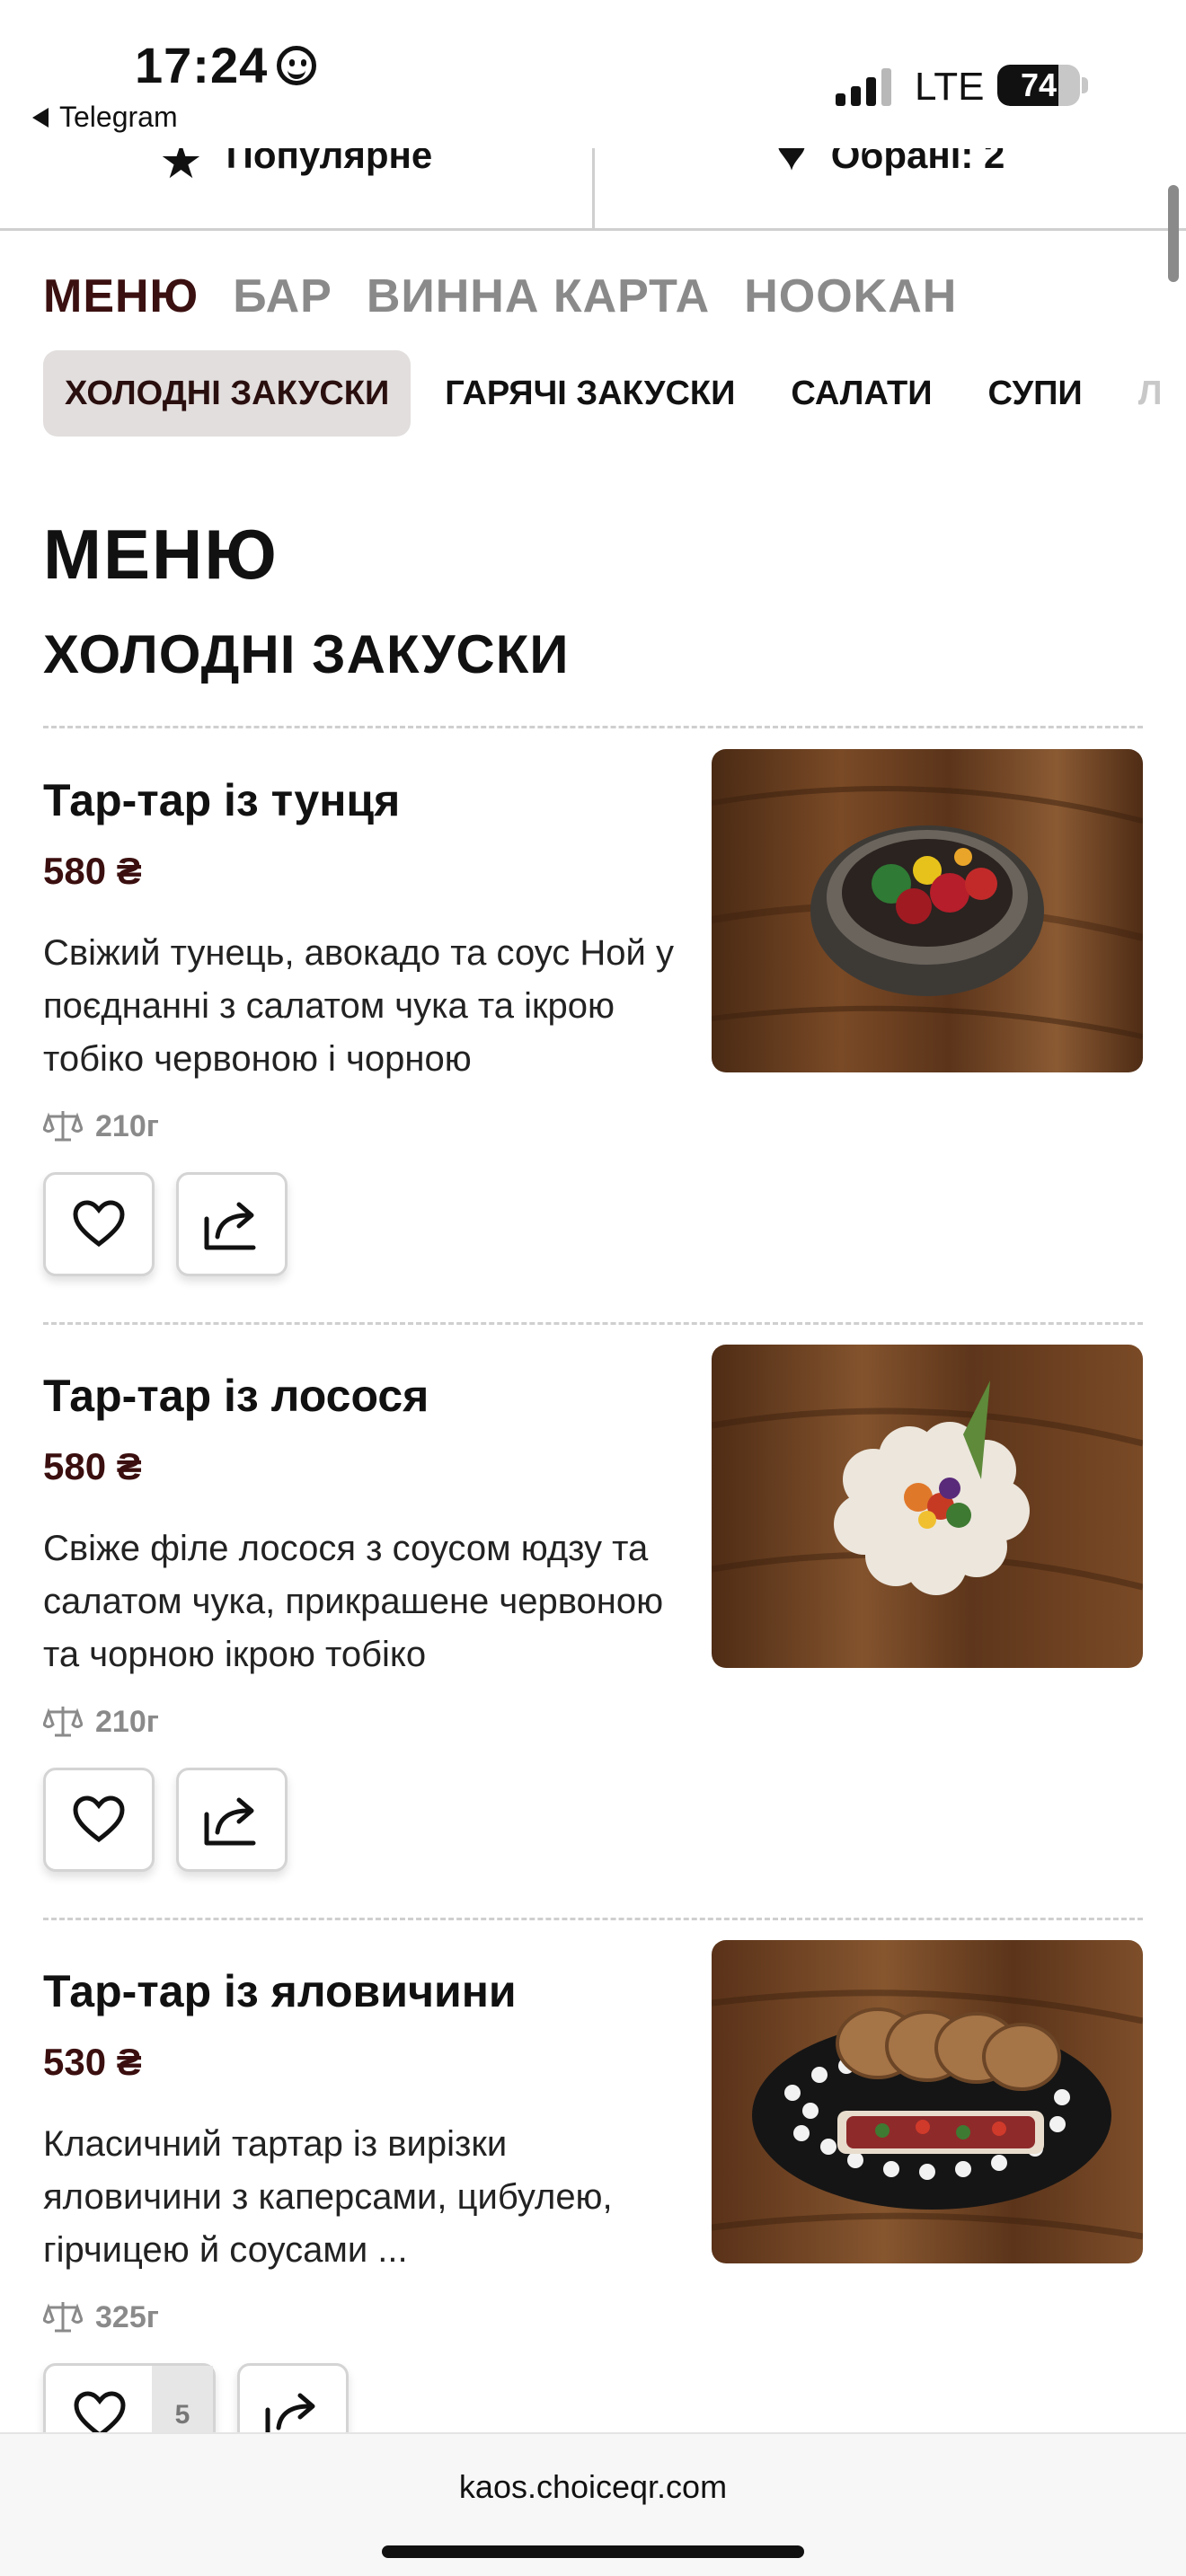  I want to click on back-app-label: Telegram, so click(118, 117).